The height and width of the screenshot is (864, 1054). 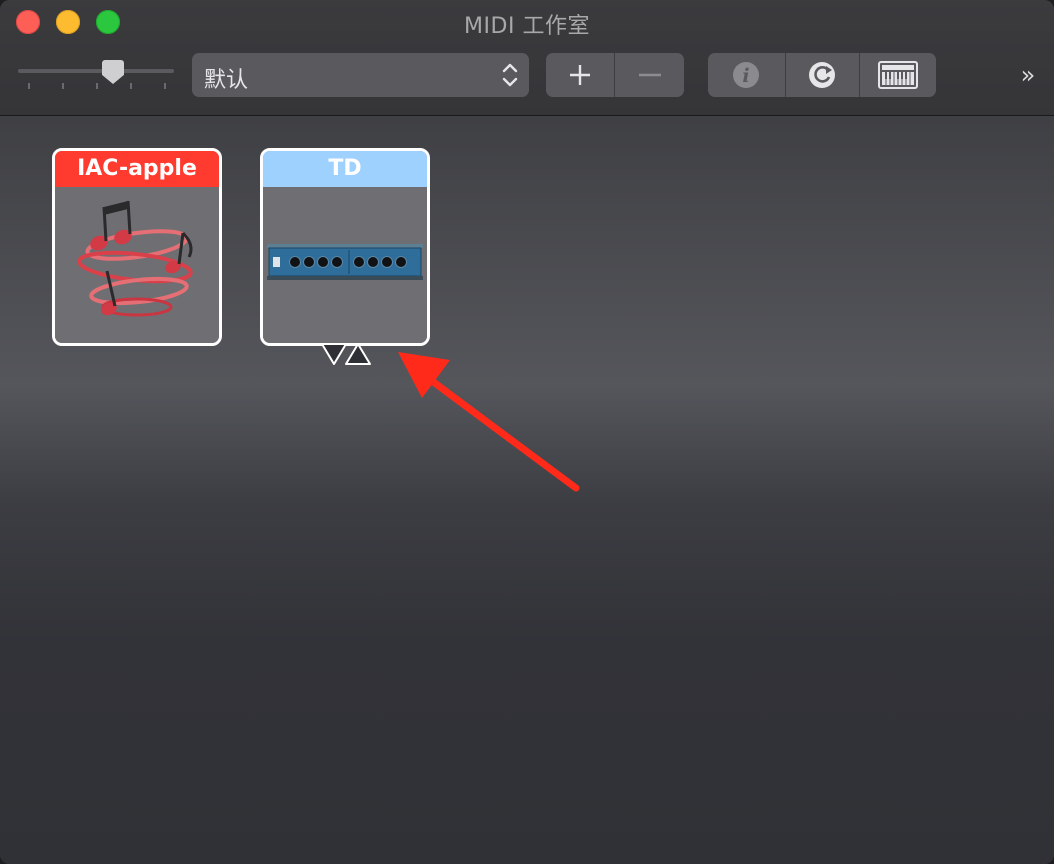 What do you see at coordinates (527, 26) in the screenshot?
I see `window-title: MIDI 工作室` at bounding box center [527, 26].